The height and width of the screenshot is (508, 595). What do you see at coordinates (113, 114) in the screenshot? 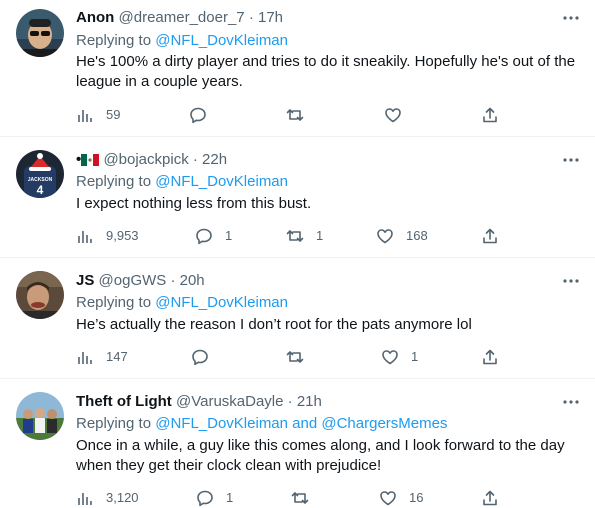
I see `views-count: 59` at bounding box center [113, 114].